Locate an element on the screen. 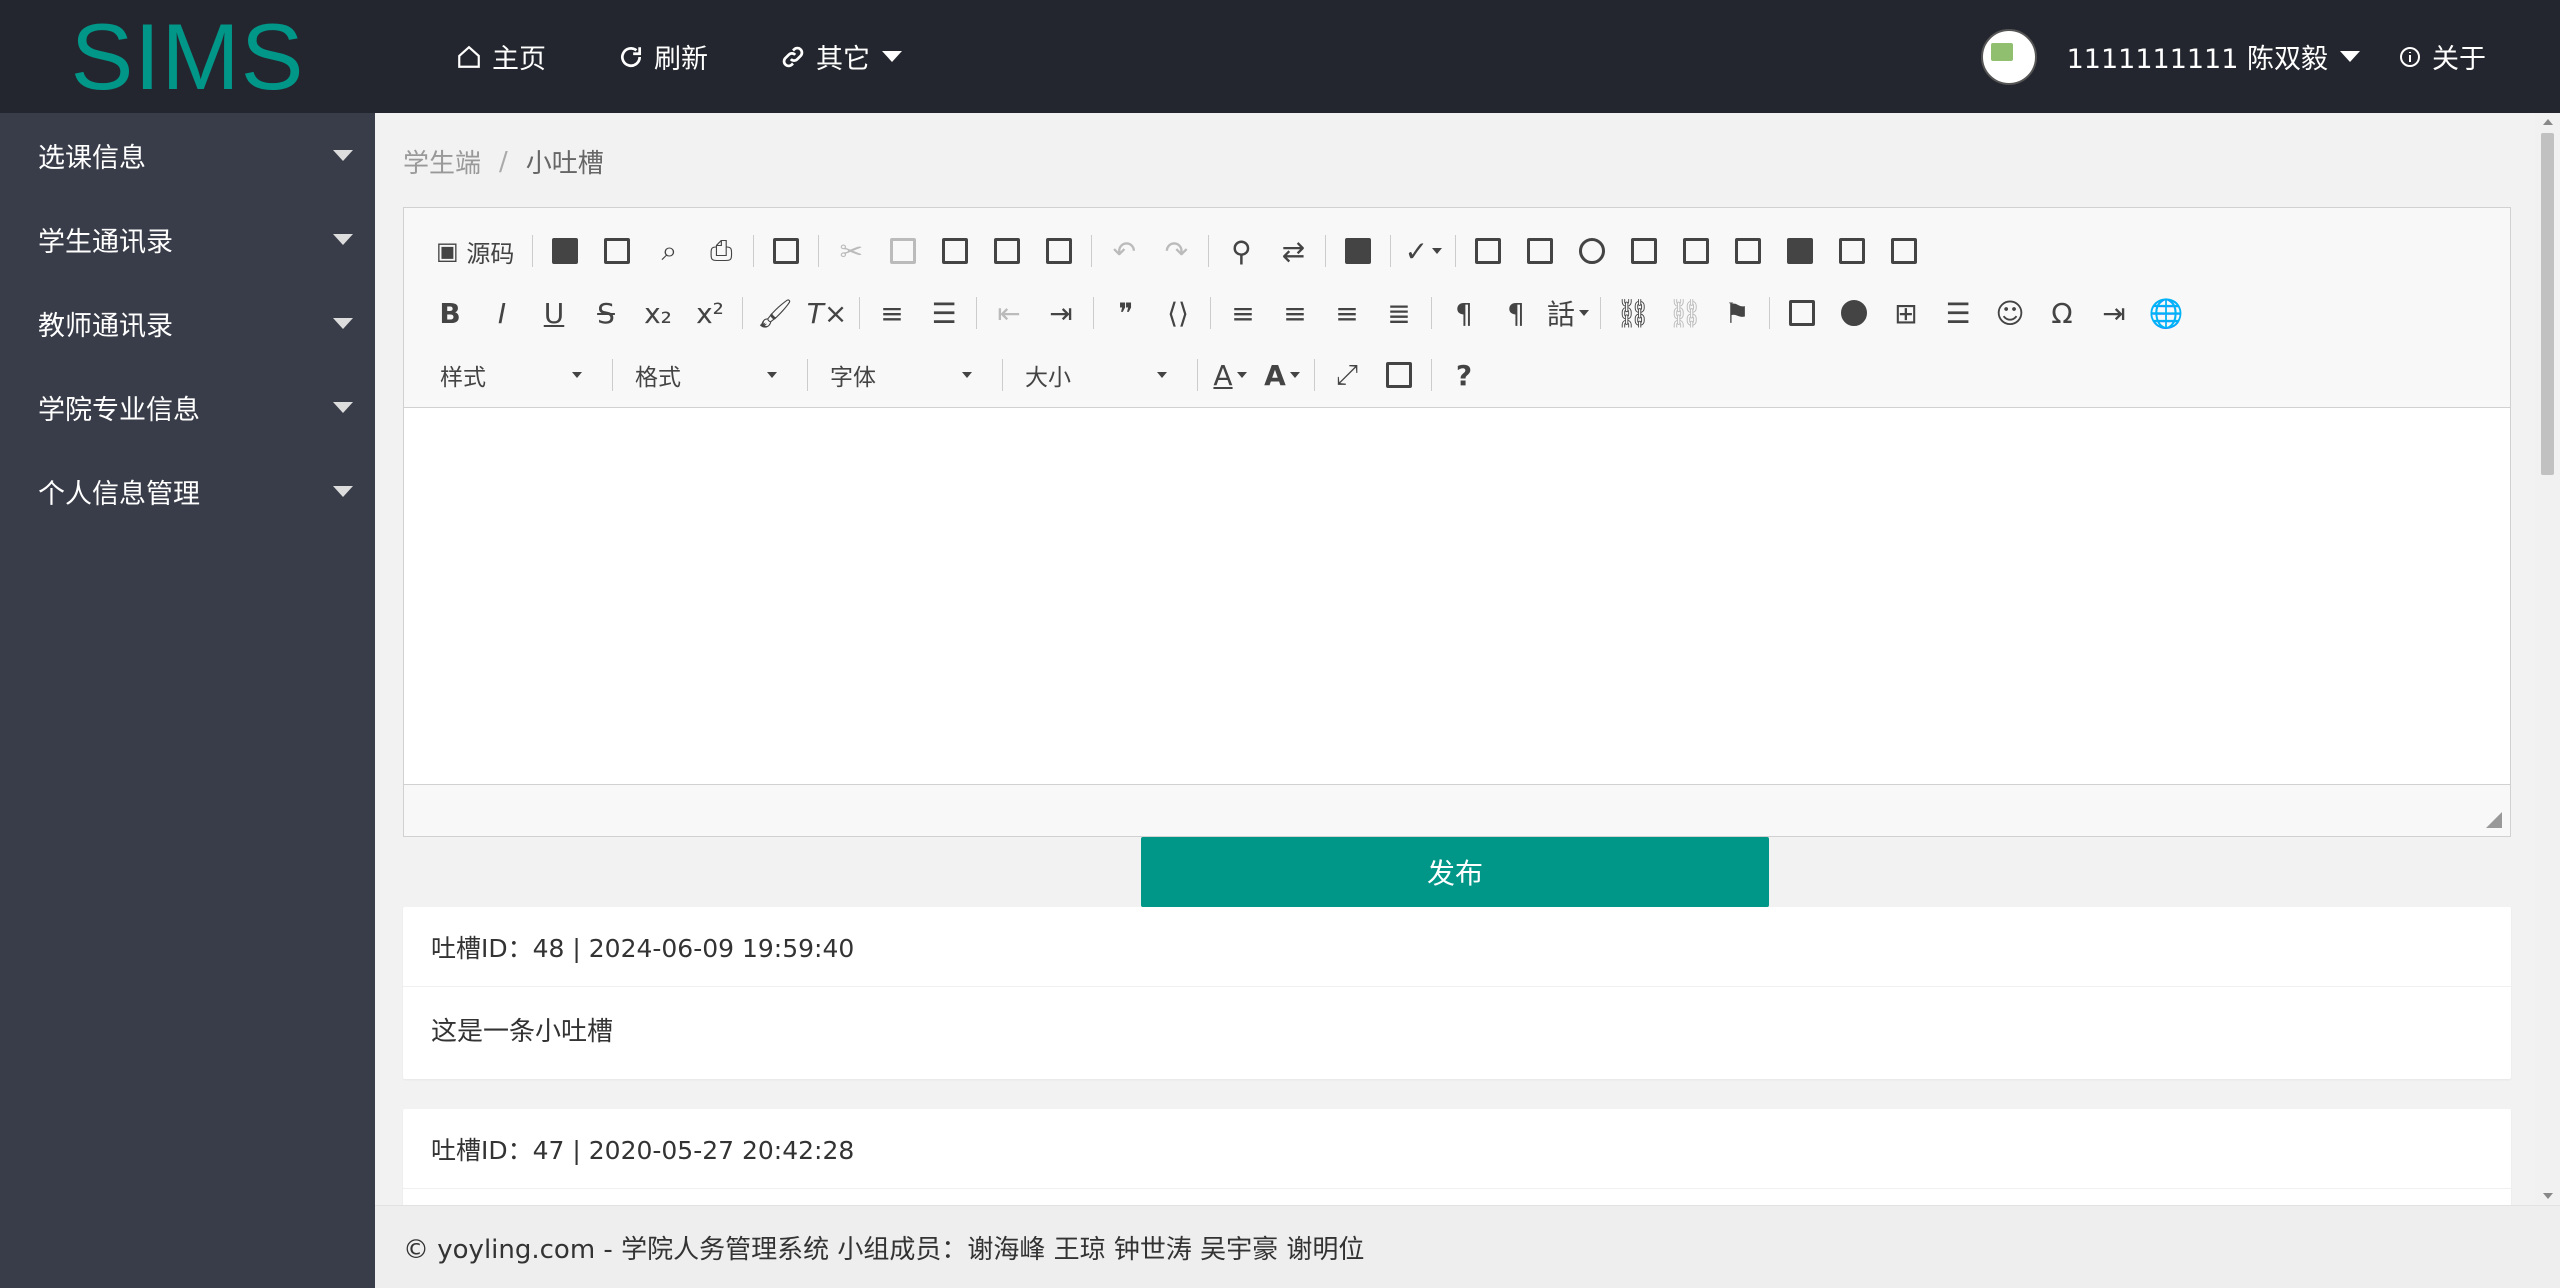 The width and height of the screenshot is (2560, 1288). smiley-button: ☺ is located at coordinates (2010, 313).